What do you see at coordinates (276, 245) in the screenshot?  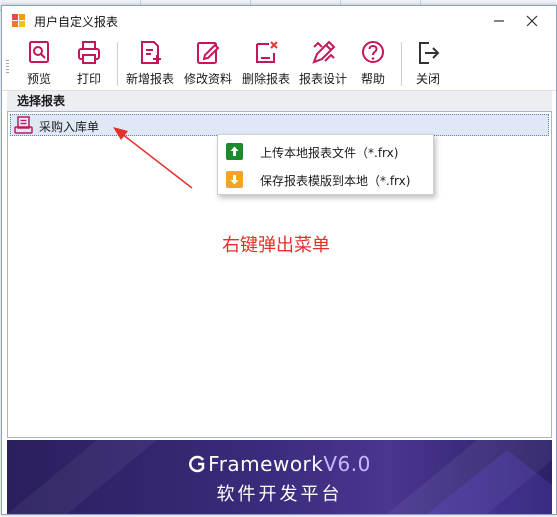 I see `annotation-text: 右键弹出菜单` at bounding box center [276, 245].